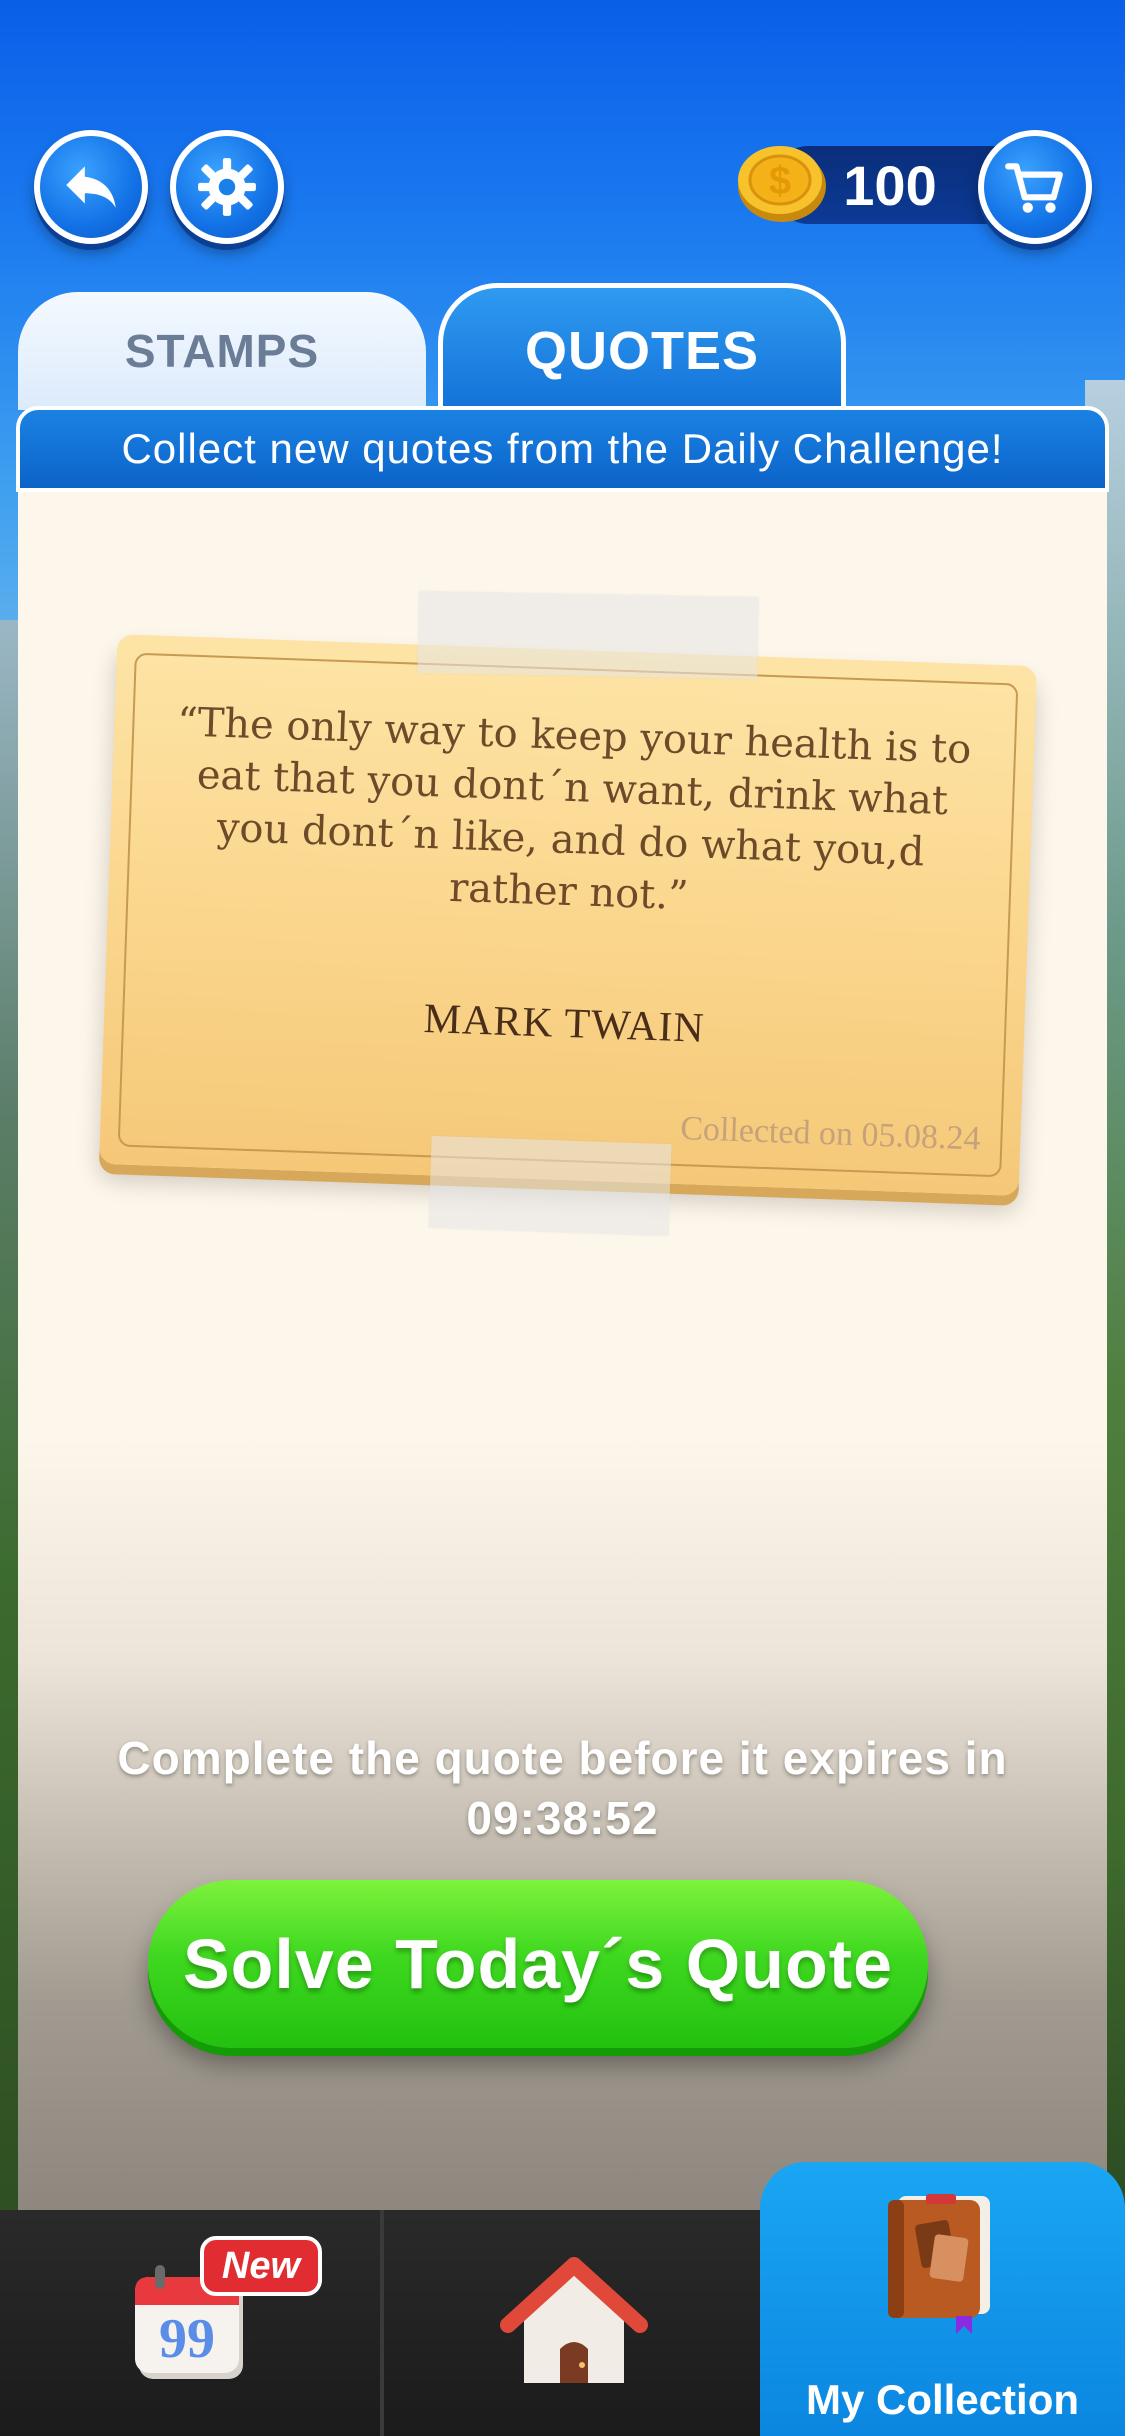 This screenshot has height=2436, width=1125. I want to click on nav-daily-challenge: 99, so click(190, 2323).